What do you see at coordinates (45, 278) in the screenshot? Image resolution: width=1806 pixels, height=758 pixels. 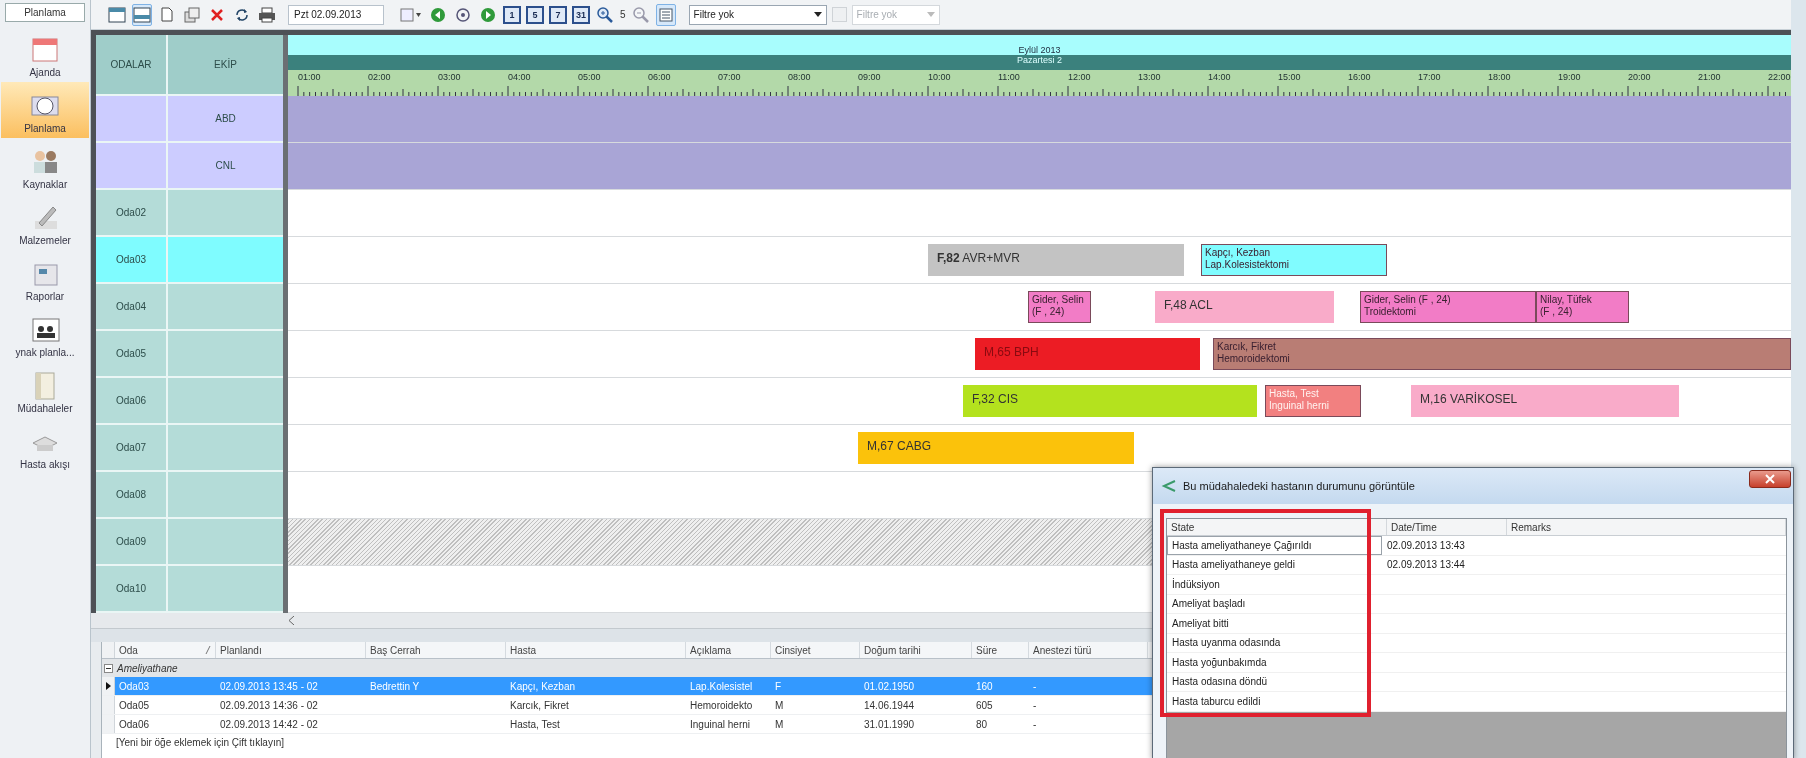 I see `sidebar-item: Raporlar` at bounding box center [45, 278].